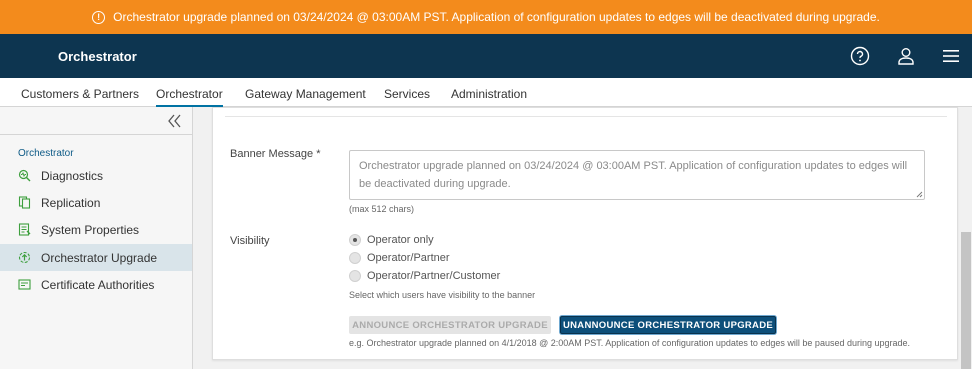 The height and width of the screenshot is (369, 972). I want to click on sidebar-item-label: Certificate Authorities, so click(98, 284).